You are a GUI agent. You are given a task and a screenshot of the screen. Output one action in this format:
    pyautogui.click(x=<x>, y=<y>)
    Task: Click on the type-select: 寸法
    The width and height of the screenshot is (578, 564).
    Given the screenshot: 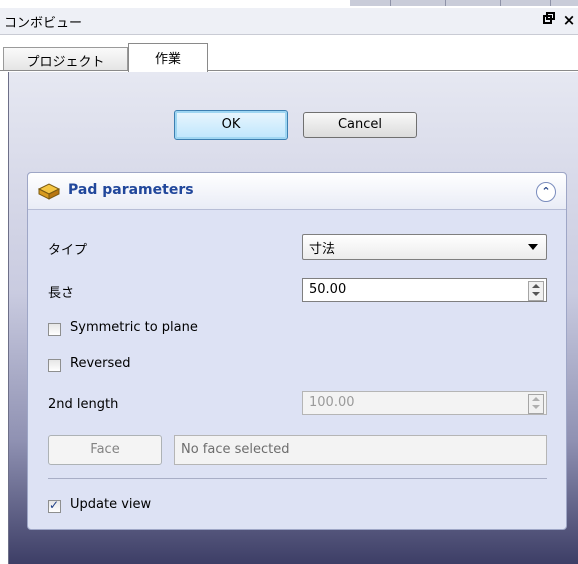 What is the action you would take?
    pyautogui.click(x=424, y=247)
    